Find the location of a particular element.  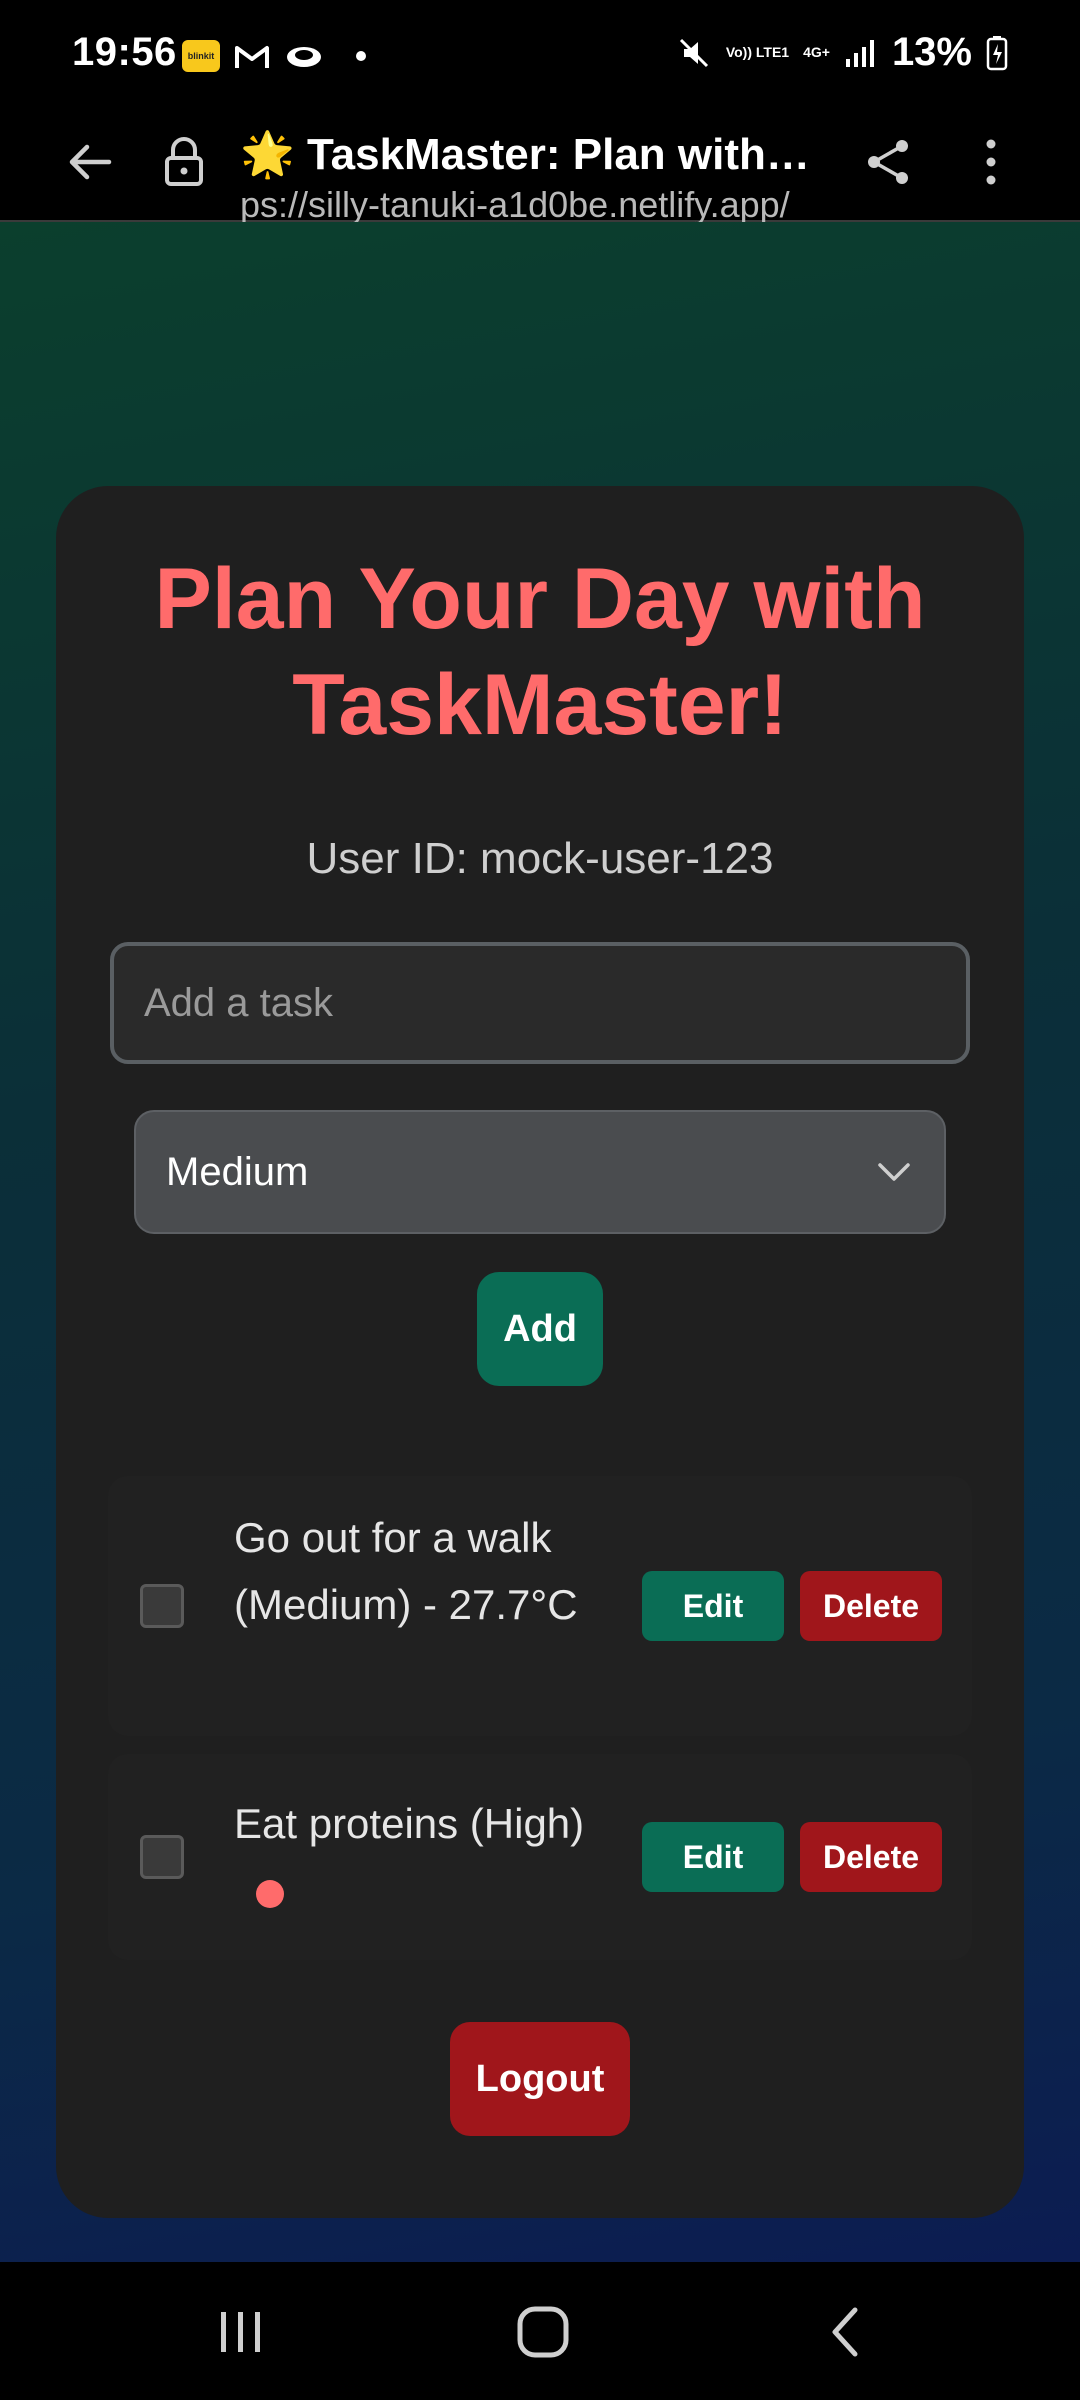

lock-icon is located at coordinates (184, 162).